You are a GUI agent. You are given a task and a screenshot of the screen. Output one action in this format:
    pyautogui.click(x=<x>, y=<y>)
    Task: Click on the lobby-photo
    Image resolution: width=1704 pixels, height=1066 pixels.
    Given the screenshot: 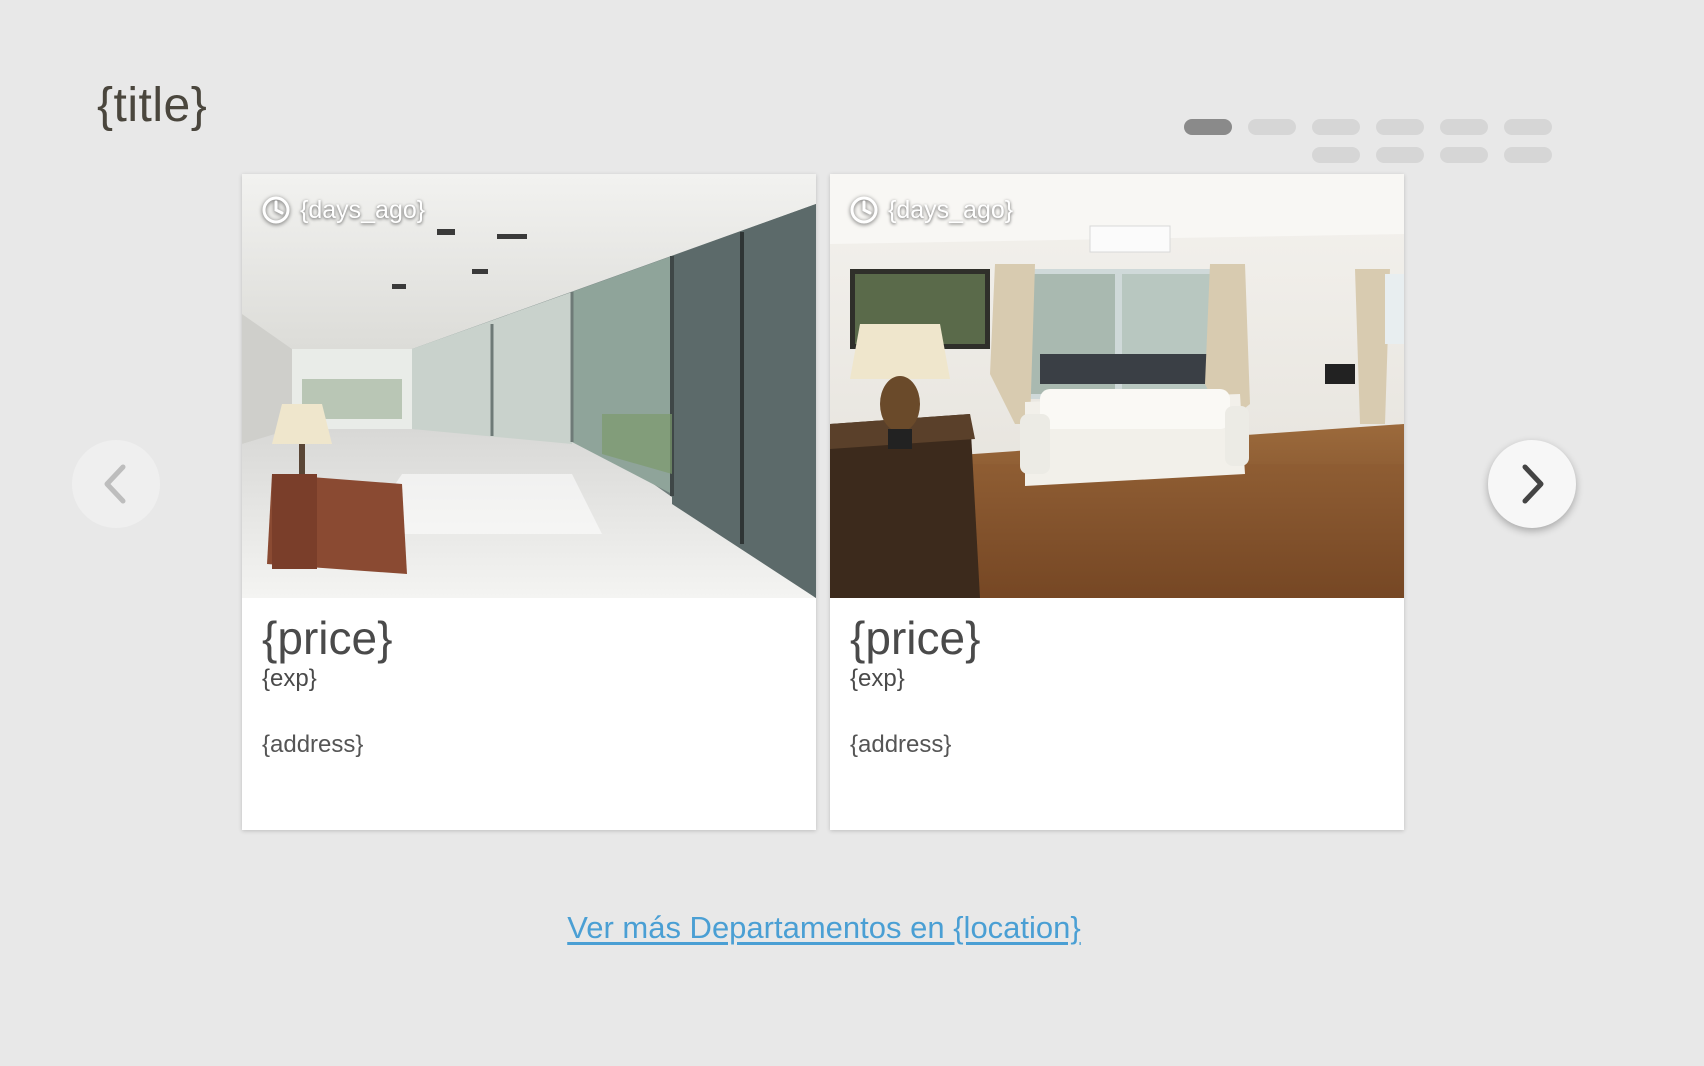 What is the action you would take?
    pyautogui.click(x=529, y=386)
    